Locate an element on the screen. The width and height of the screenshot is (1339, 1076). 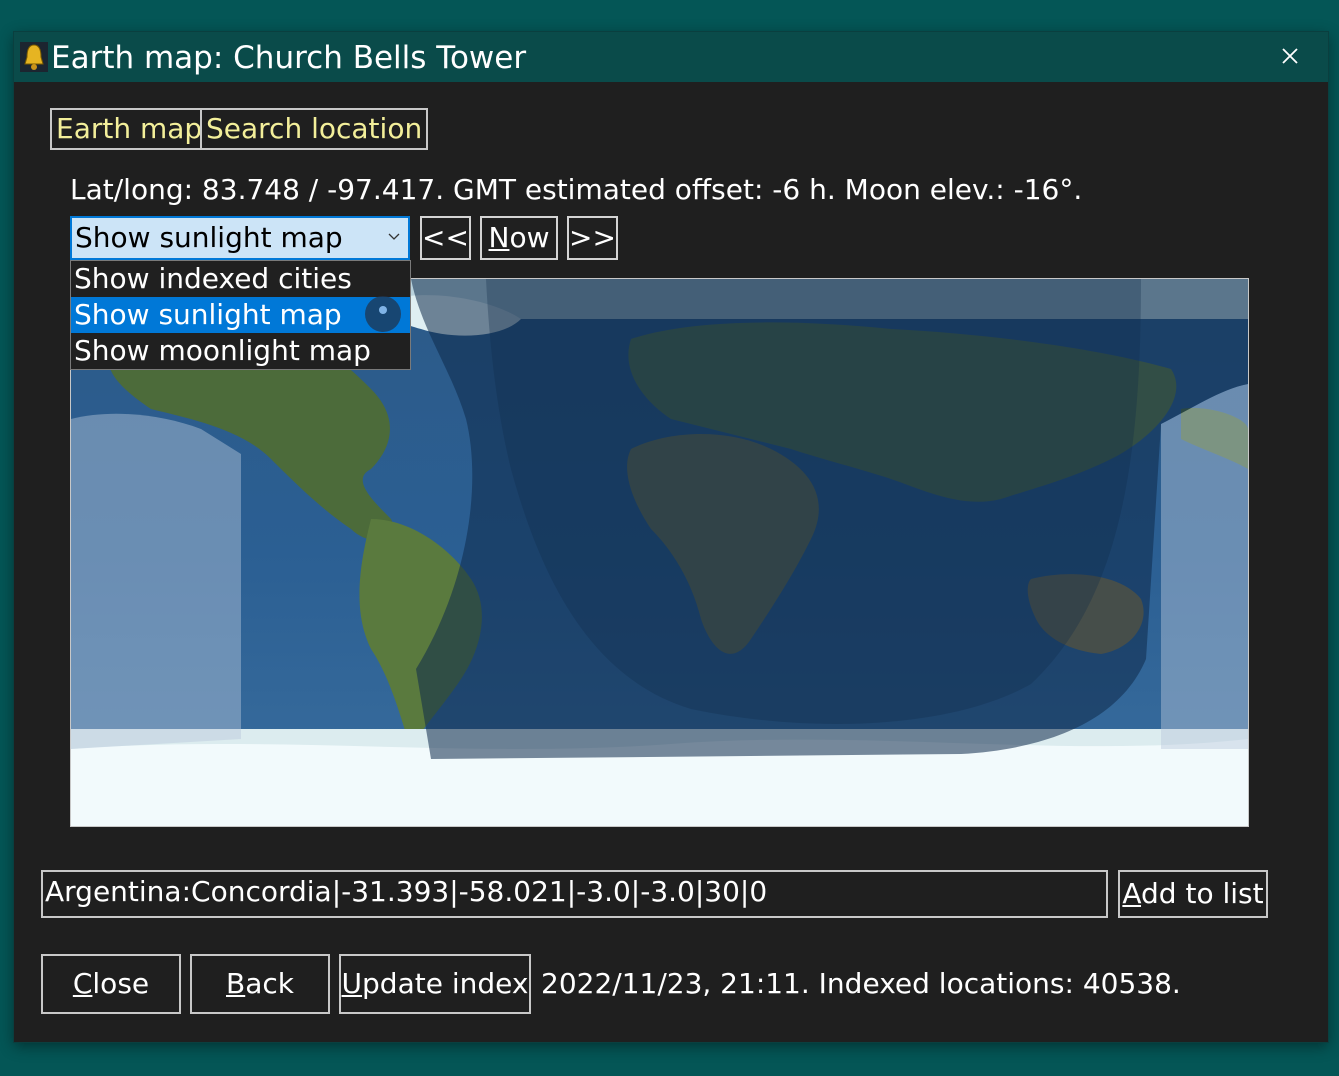
option-show-sunlight-map: Show sunlight map is located at coordinates (240, 315).